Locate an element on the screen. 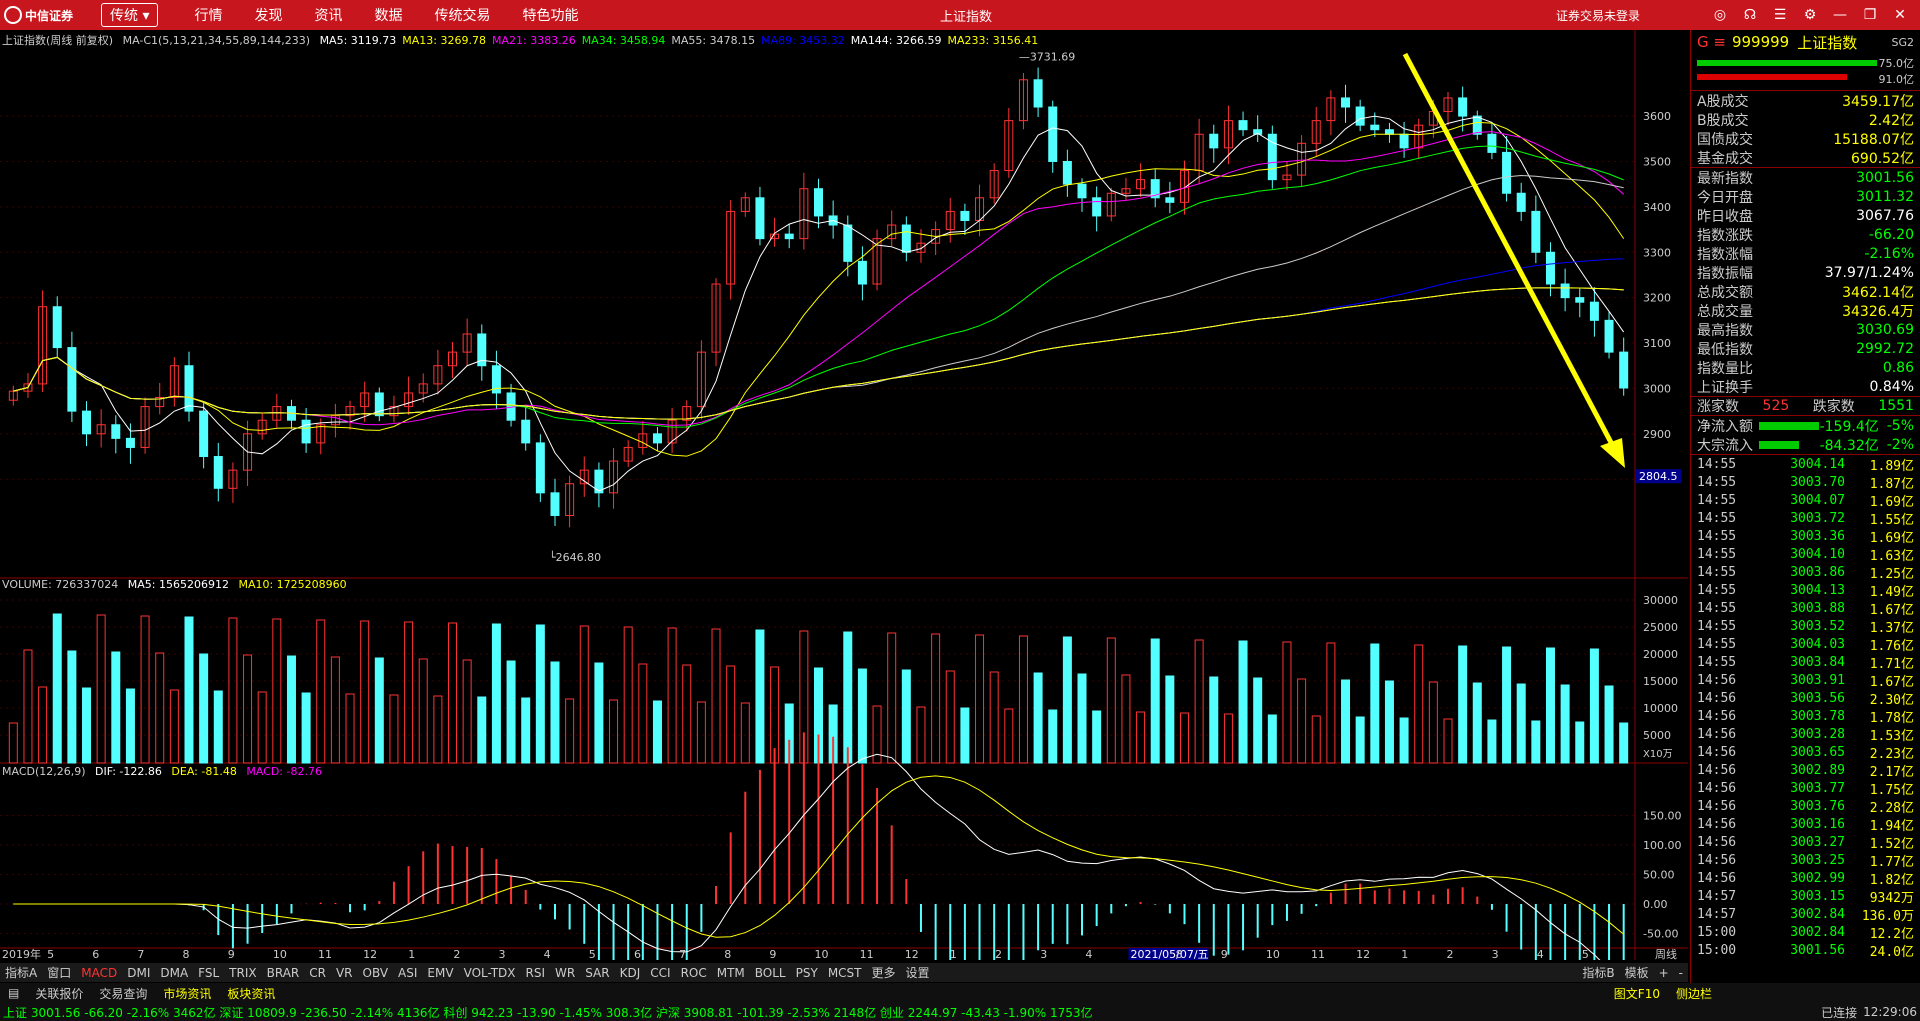 Image resolution: width=1920 pixels, height=1021 pixels. list-icon: ☰ is located at coordinates (1780, 15).